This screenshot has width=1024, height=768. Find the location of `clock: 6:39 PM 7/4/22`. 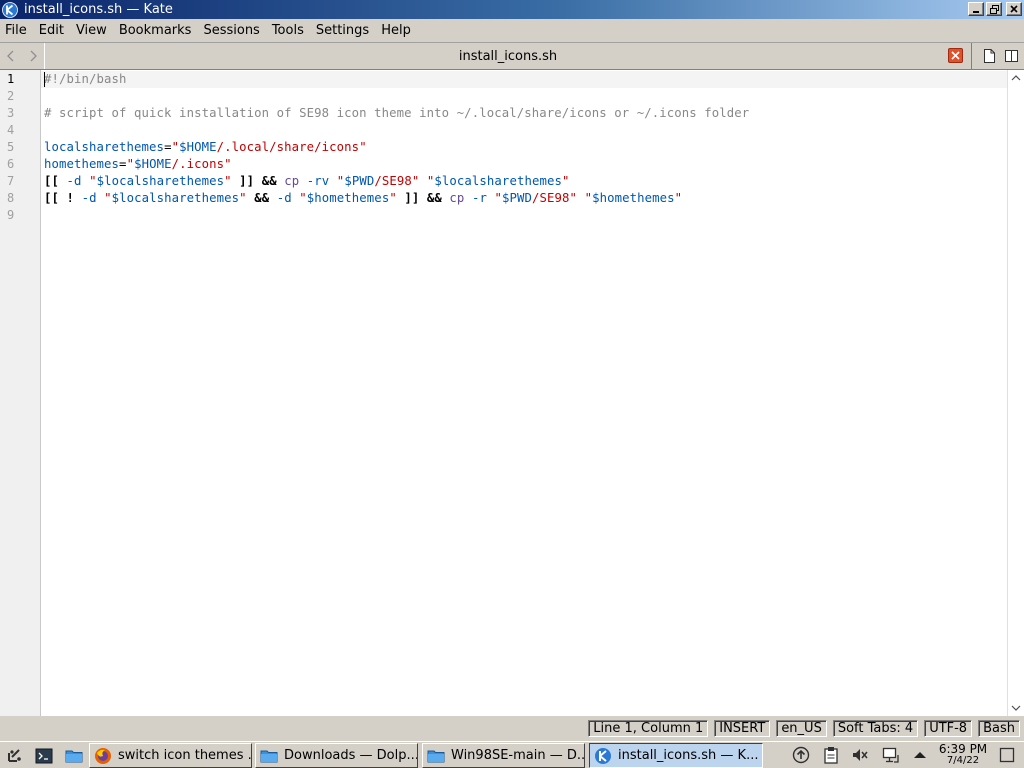

clock: 6:39 PM 7/4/22 is located at coordinates (963, 755).